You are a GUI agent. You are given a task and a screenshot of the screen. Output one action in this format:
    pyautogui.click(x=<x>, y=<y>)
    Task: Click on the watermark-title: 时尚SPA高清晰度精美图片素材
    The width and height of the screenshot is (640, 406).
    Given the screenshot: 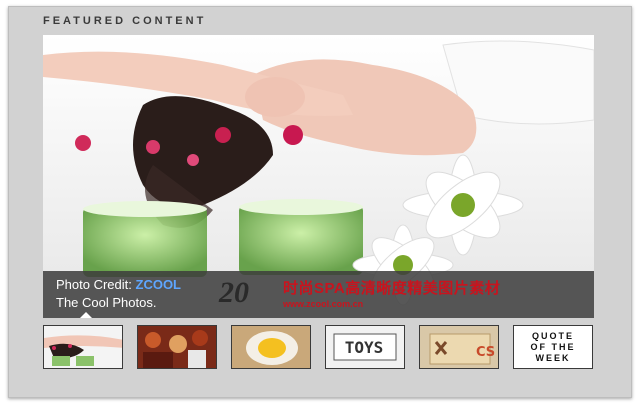 What is the action you would take?
    pyautogui.click(x=392, y=288)
    